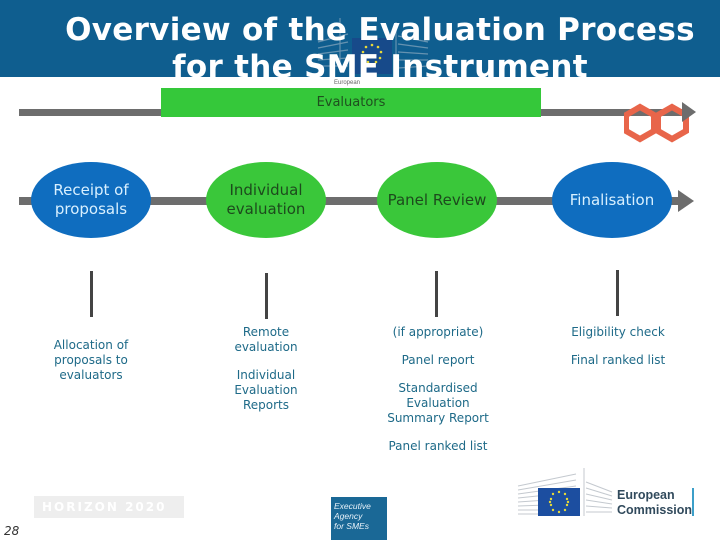 This screenshot has height=540, width=720. What do you see at coordinates (347, 83) in the screenshot?
I see `watermark-caption: European` at bounding box center [347, 83].